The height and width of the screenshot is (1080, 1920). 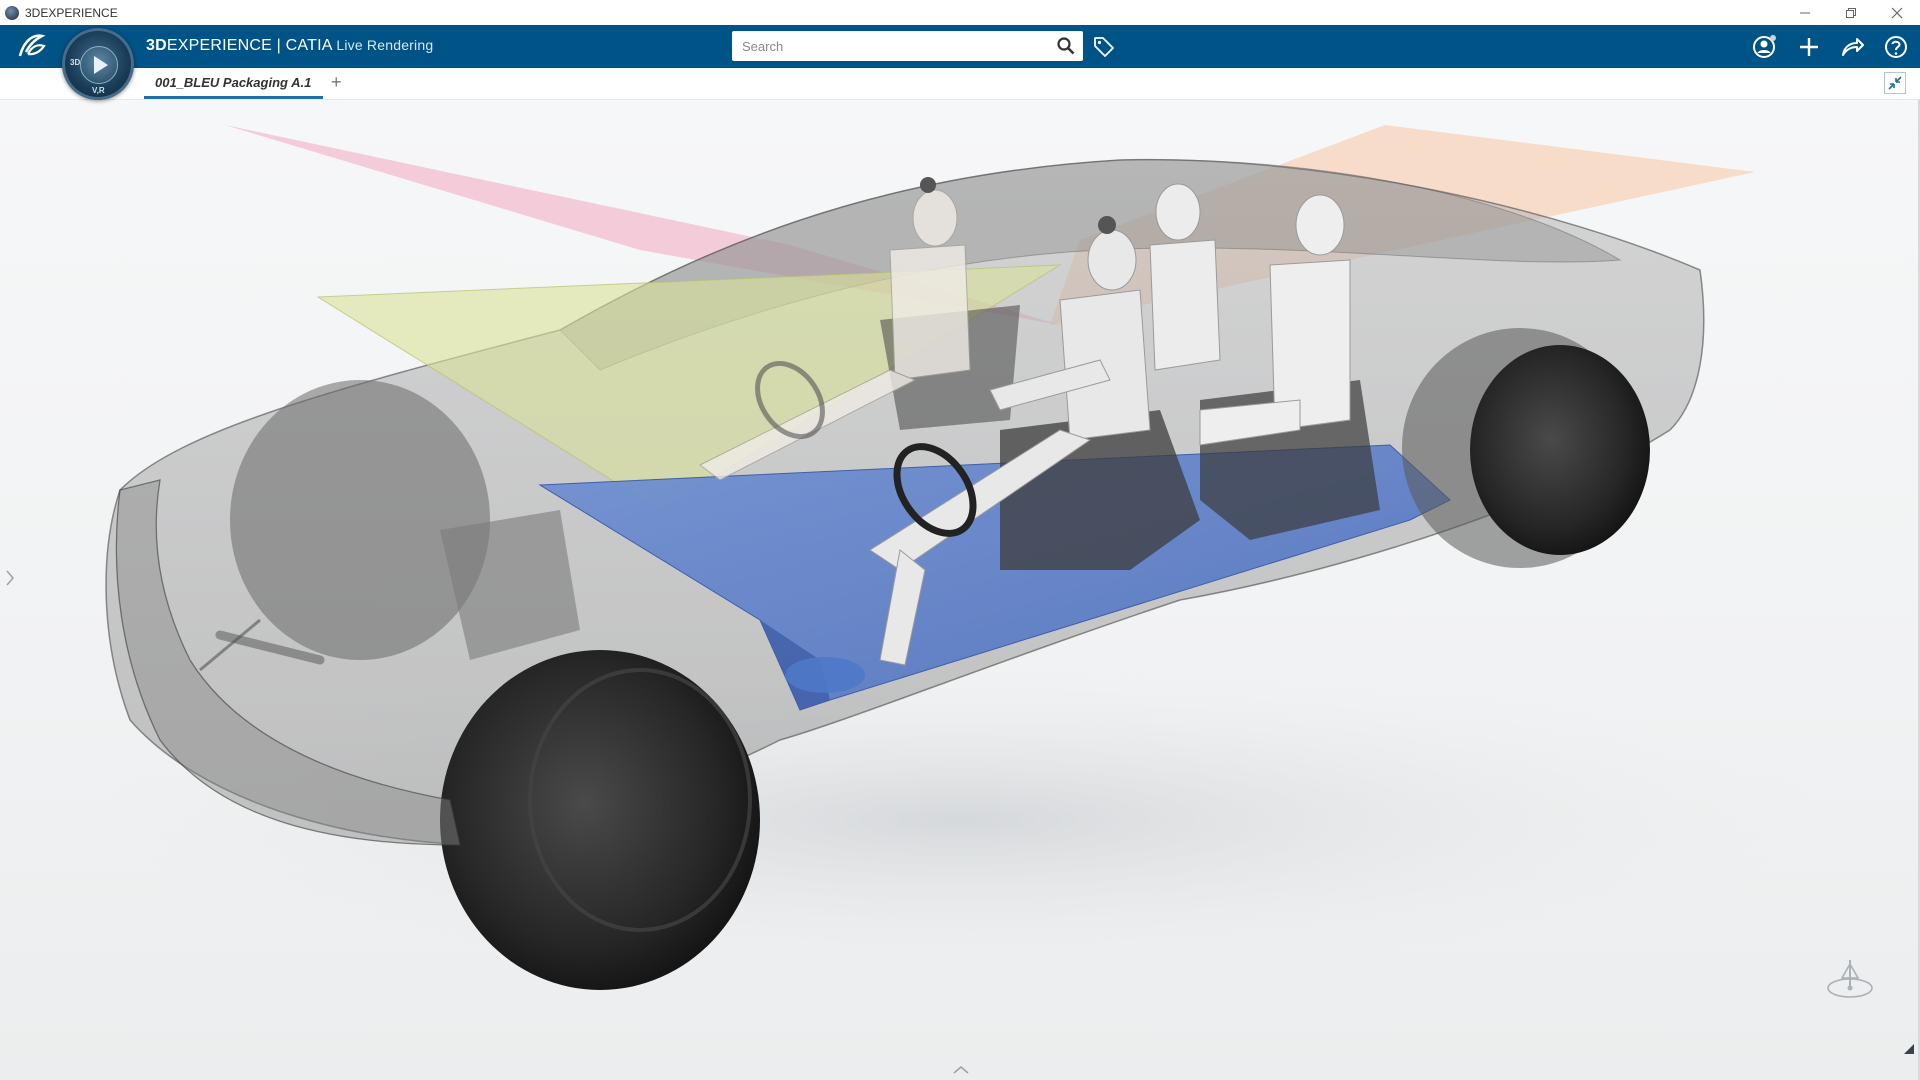 I want to click on app-name: CATIA, so click(x=308, y=45).